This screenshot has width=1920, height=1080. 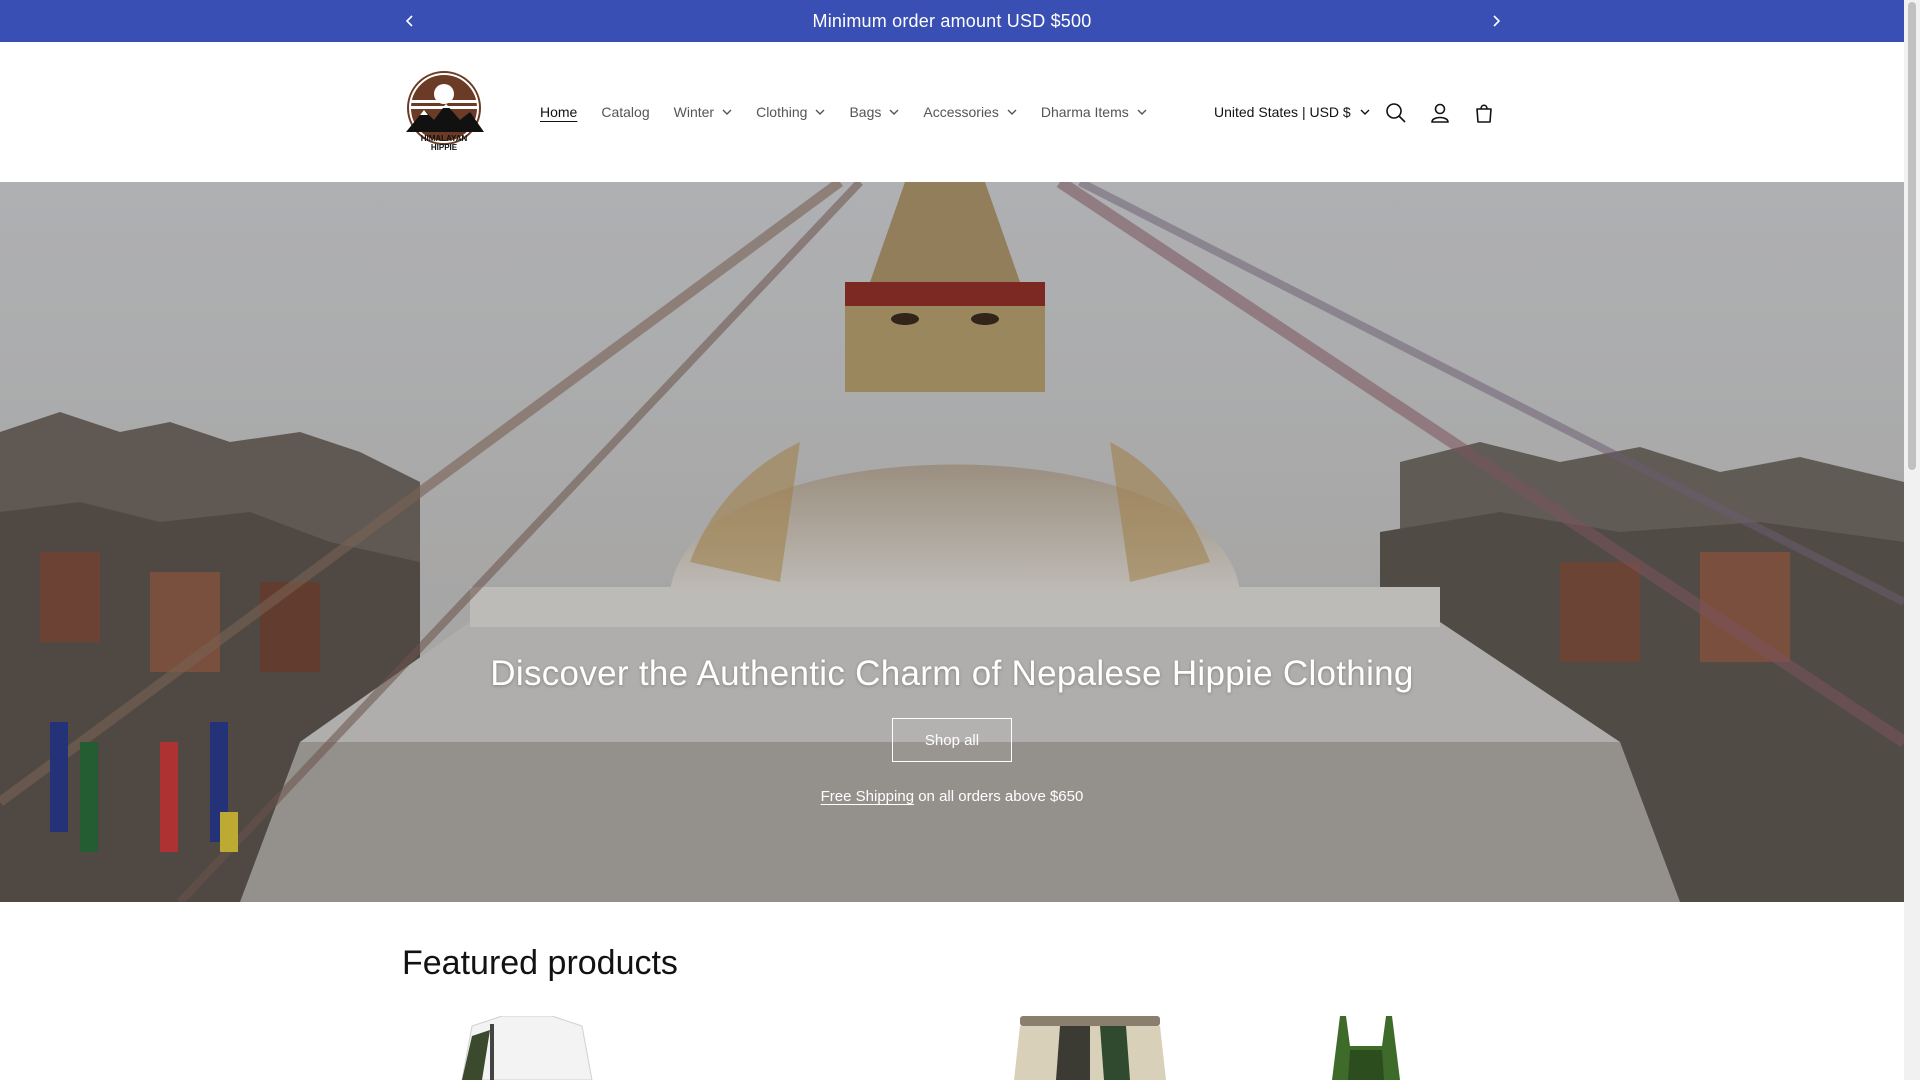 I want to click on announcement-bar: Minimum order amount USD $500, so click(x=952, y=21).